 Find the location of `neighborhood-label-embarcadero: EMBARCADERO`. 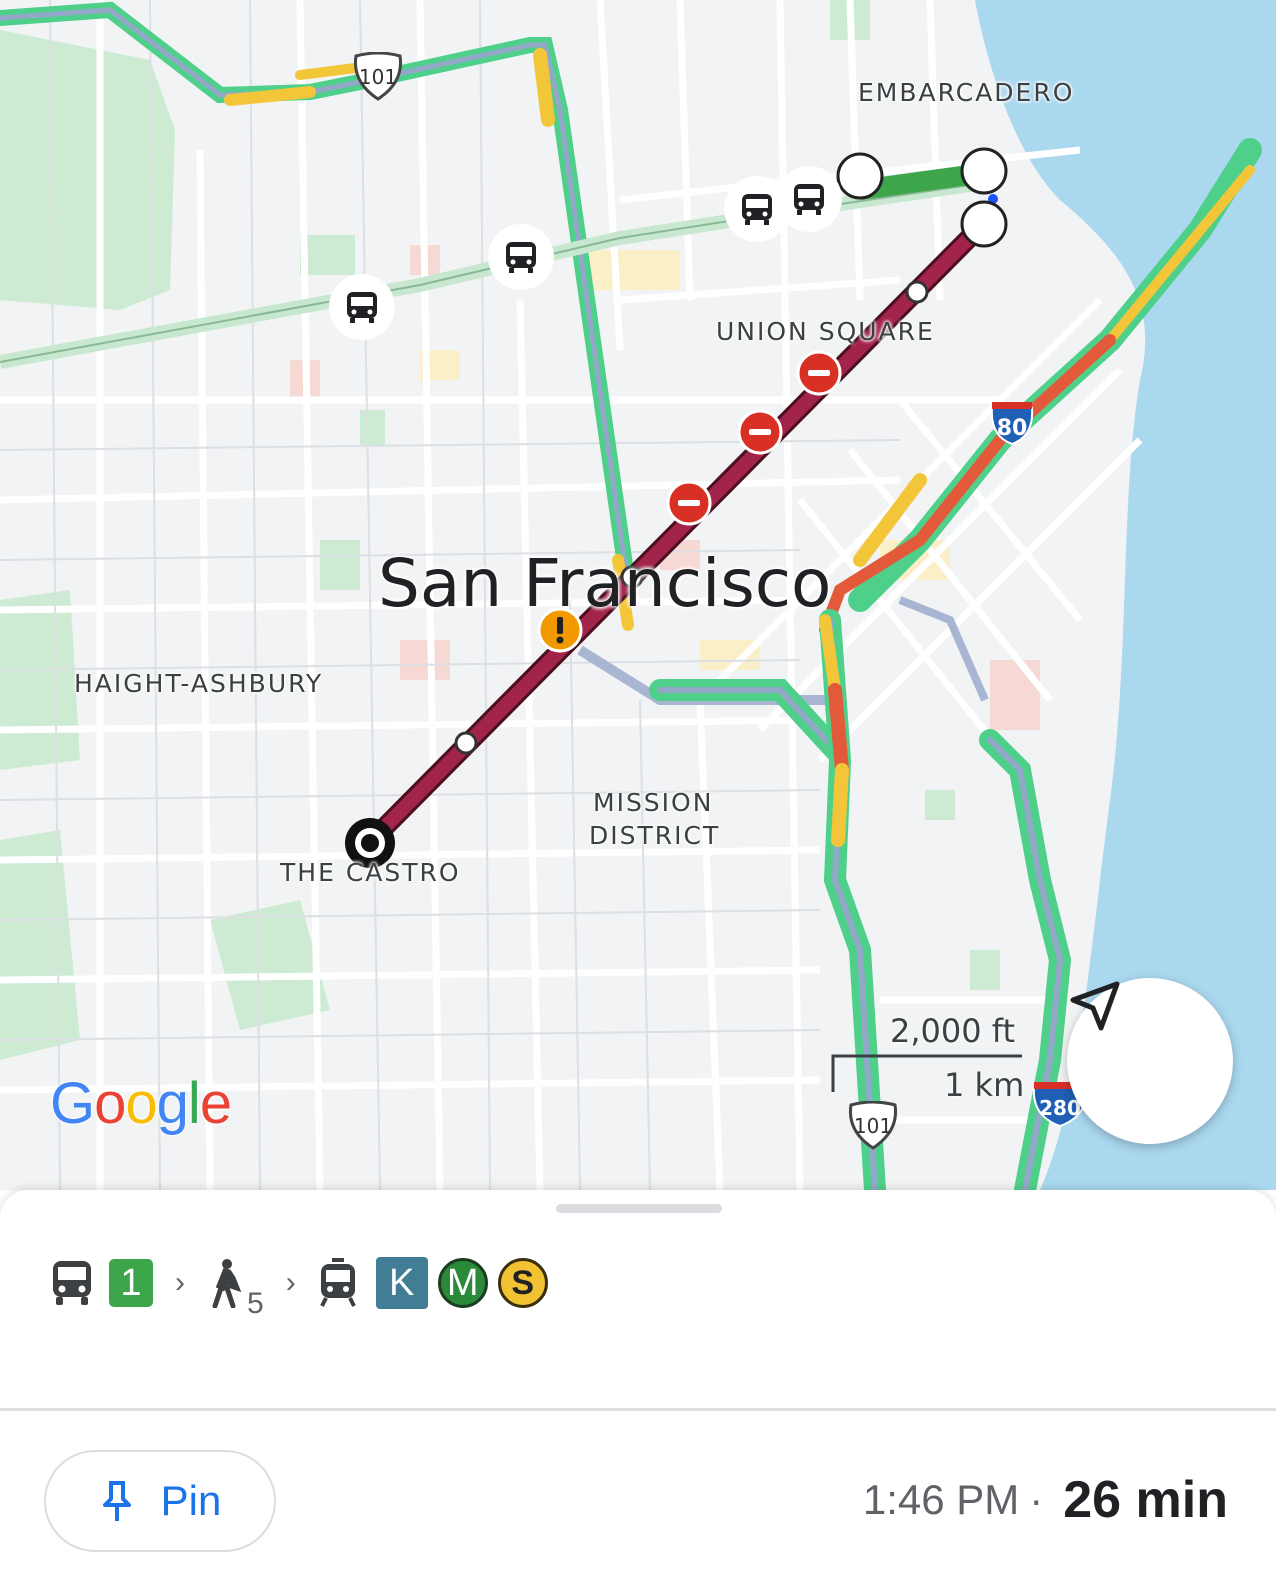

neighborhood-label-embarcadero: EMBARCADERO is located at coordinates (966, 92).